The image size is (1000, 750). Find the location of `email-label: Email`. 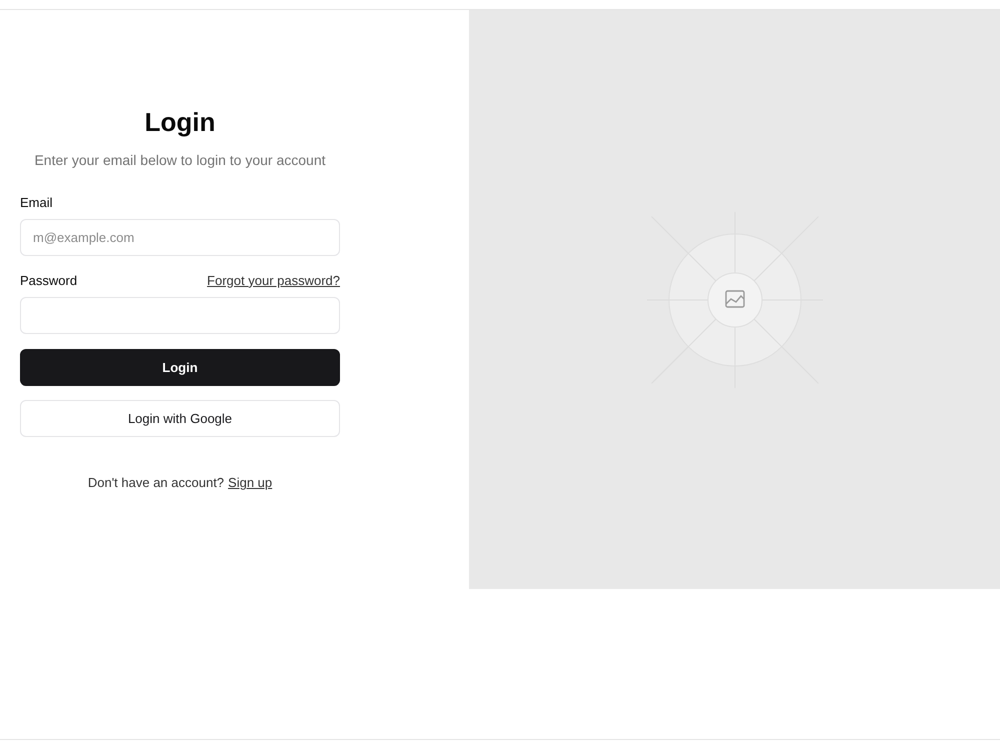

email-label: Email is located at coordinates (37, 203).